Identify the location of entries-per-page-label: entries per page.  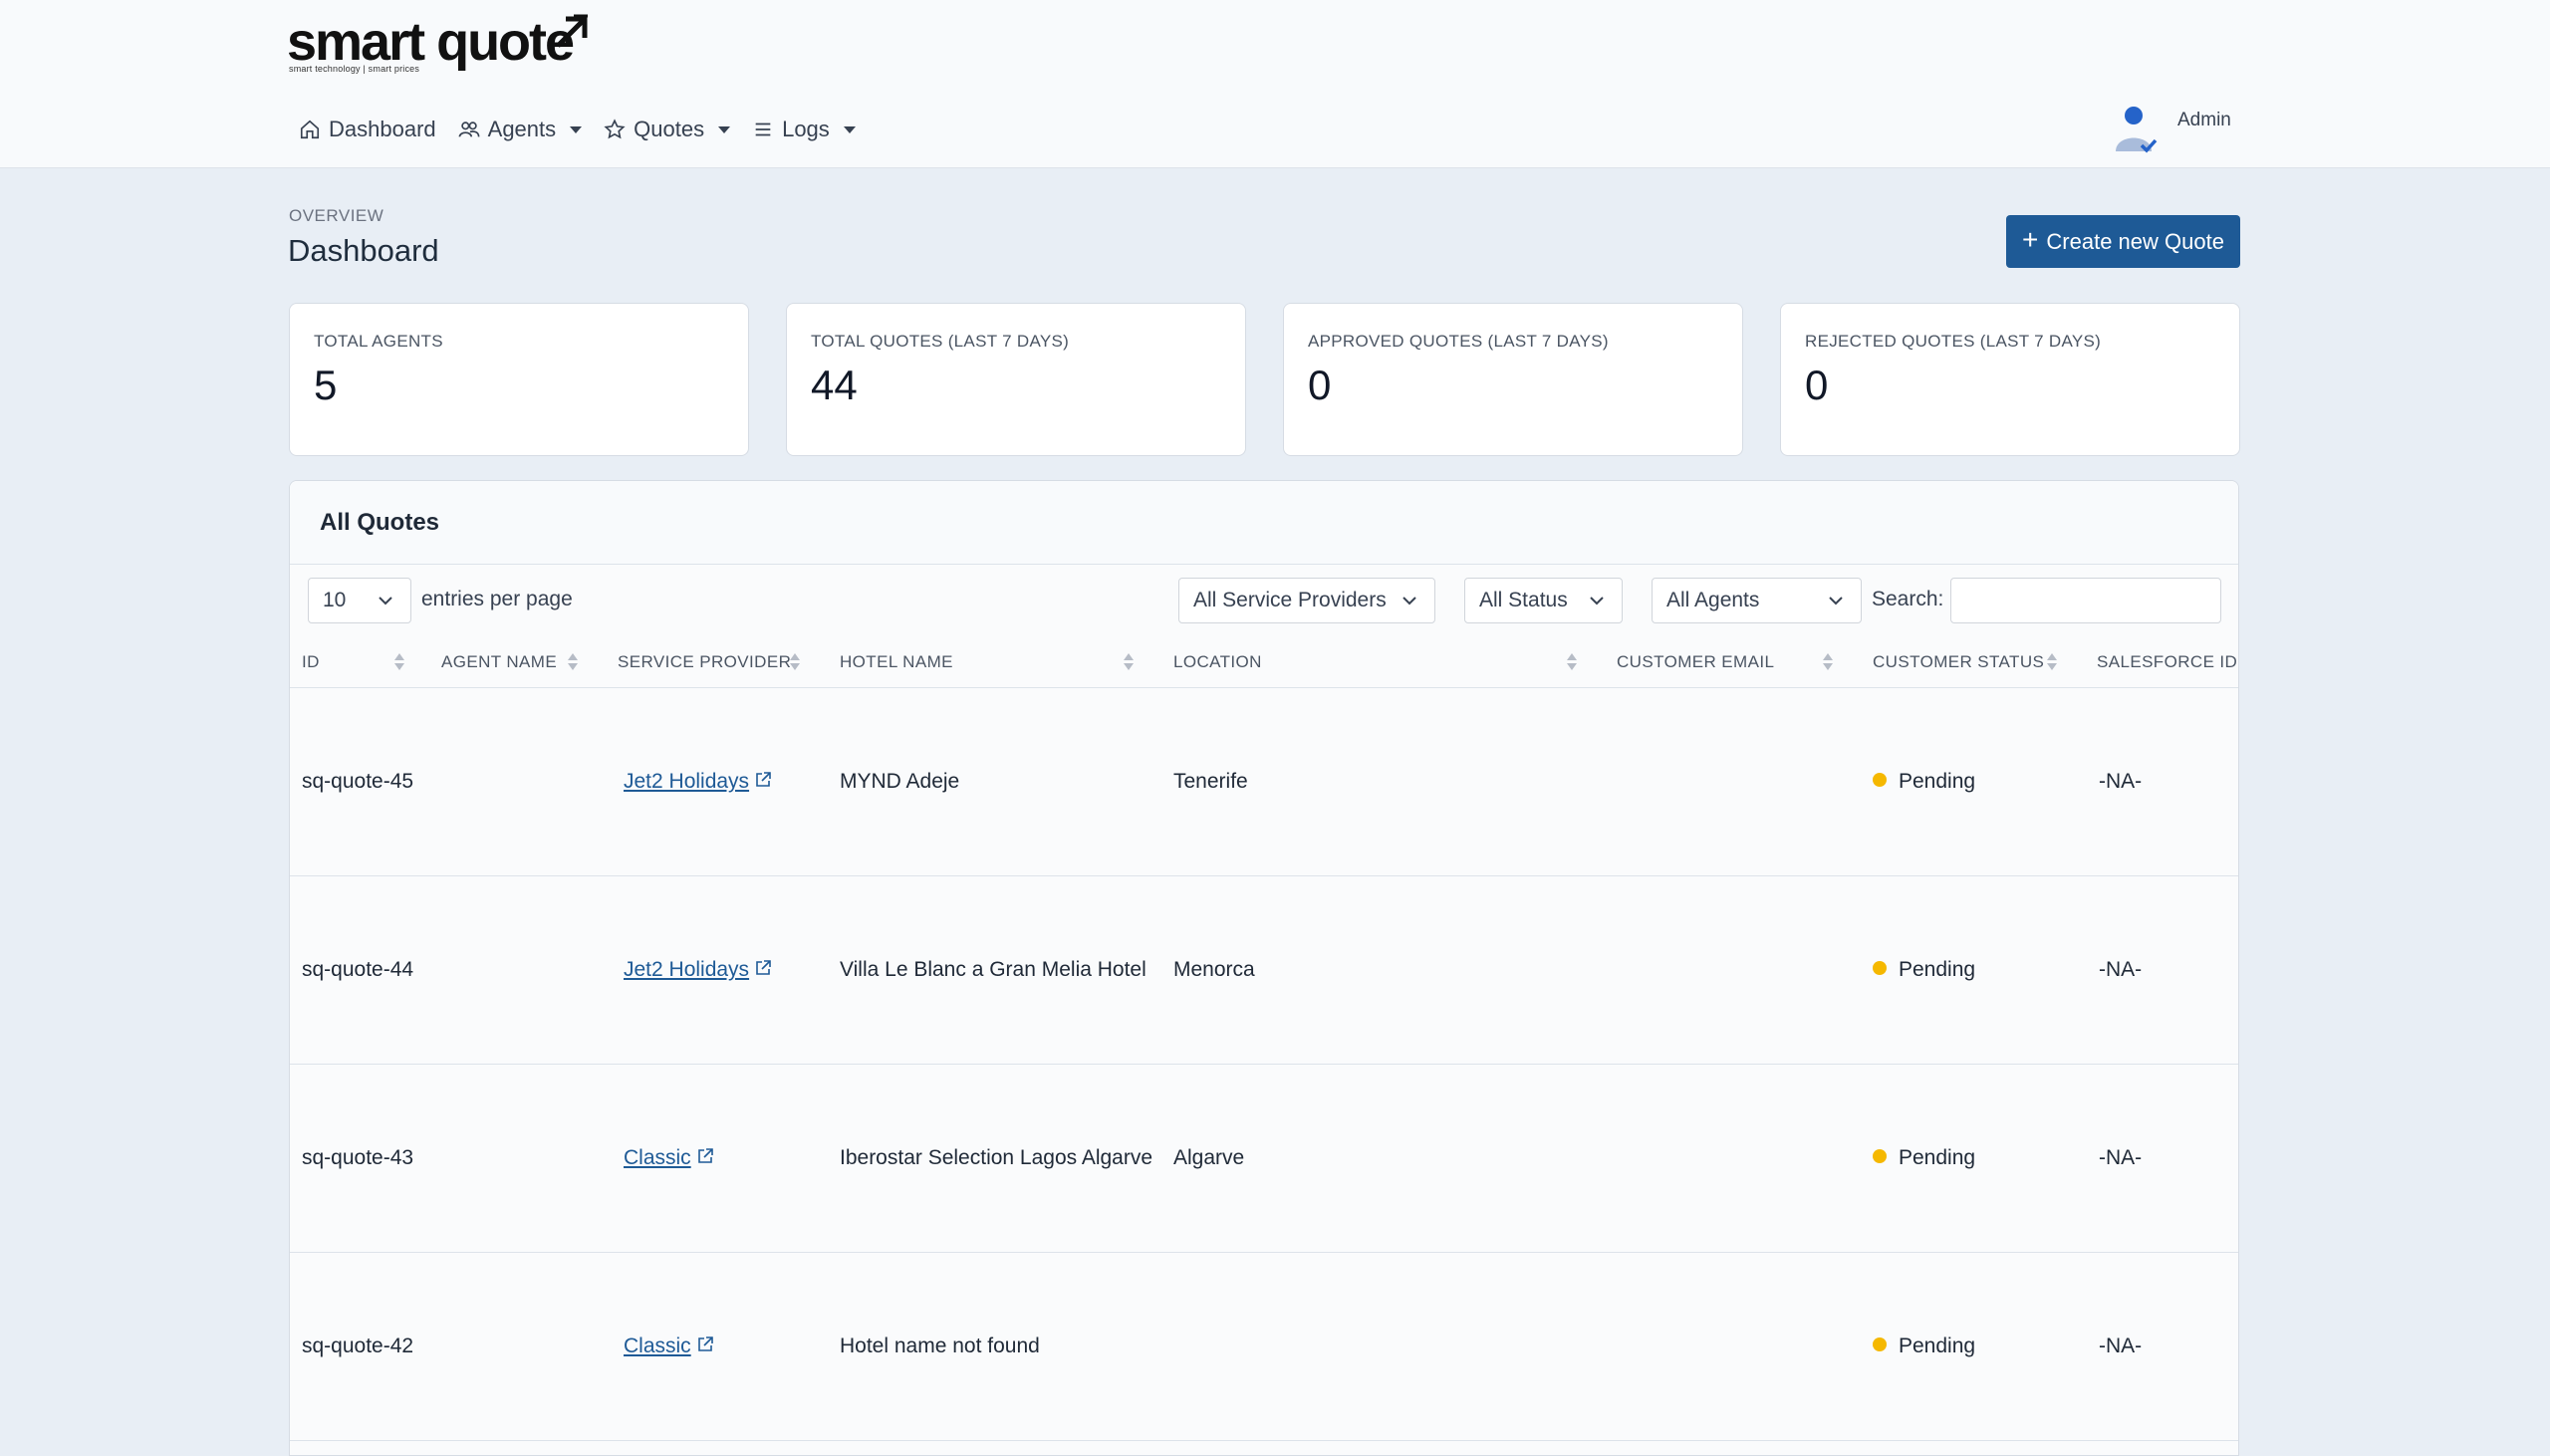
(497, 599).